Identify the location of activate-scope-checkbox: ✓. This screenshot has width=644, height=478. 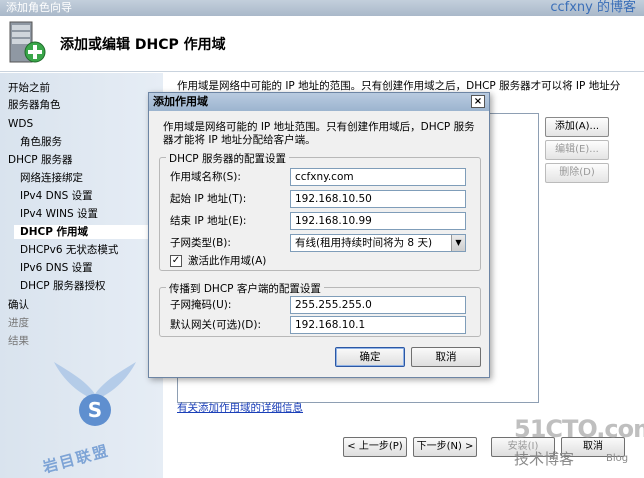
(176, 261).